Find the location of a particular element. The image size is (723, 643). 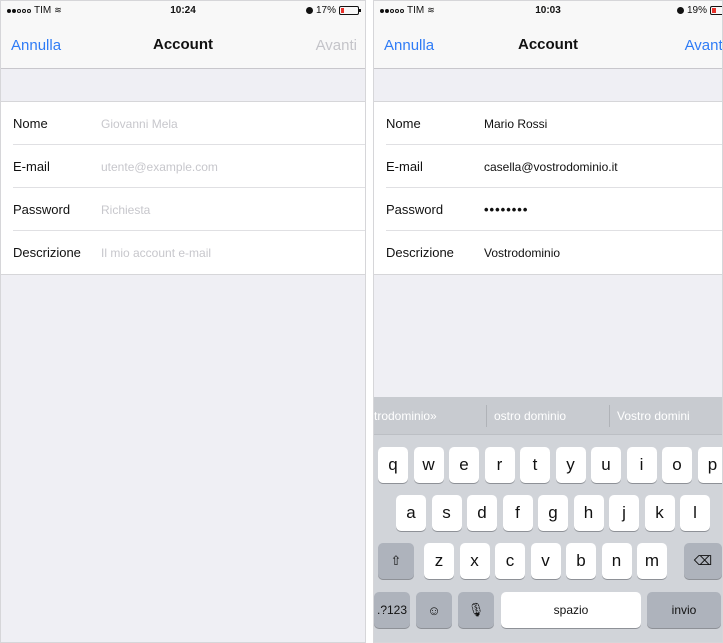

email-input: casella@vostrodominio.it is located at coordinates (551, 167).